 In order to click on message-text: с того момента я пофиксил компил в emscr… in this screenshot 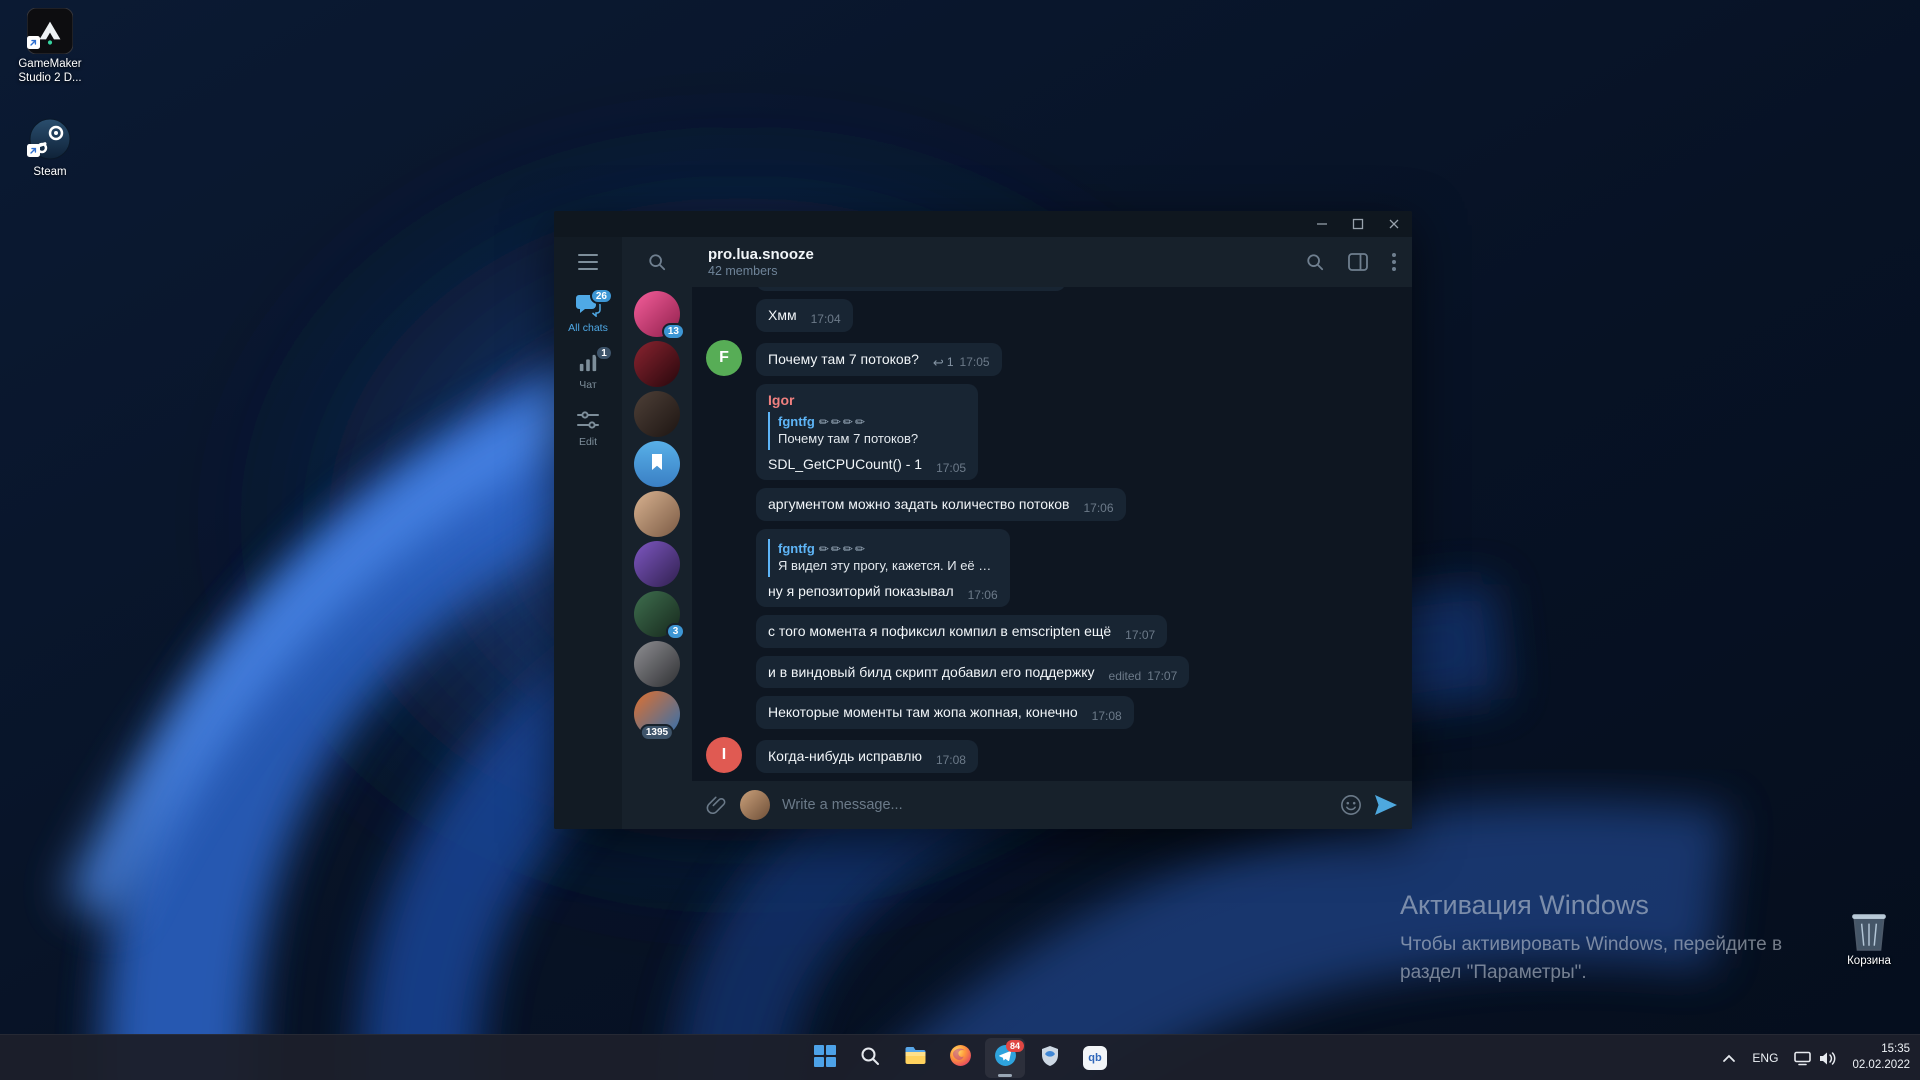, I will do `click(940, 631)`.